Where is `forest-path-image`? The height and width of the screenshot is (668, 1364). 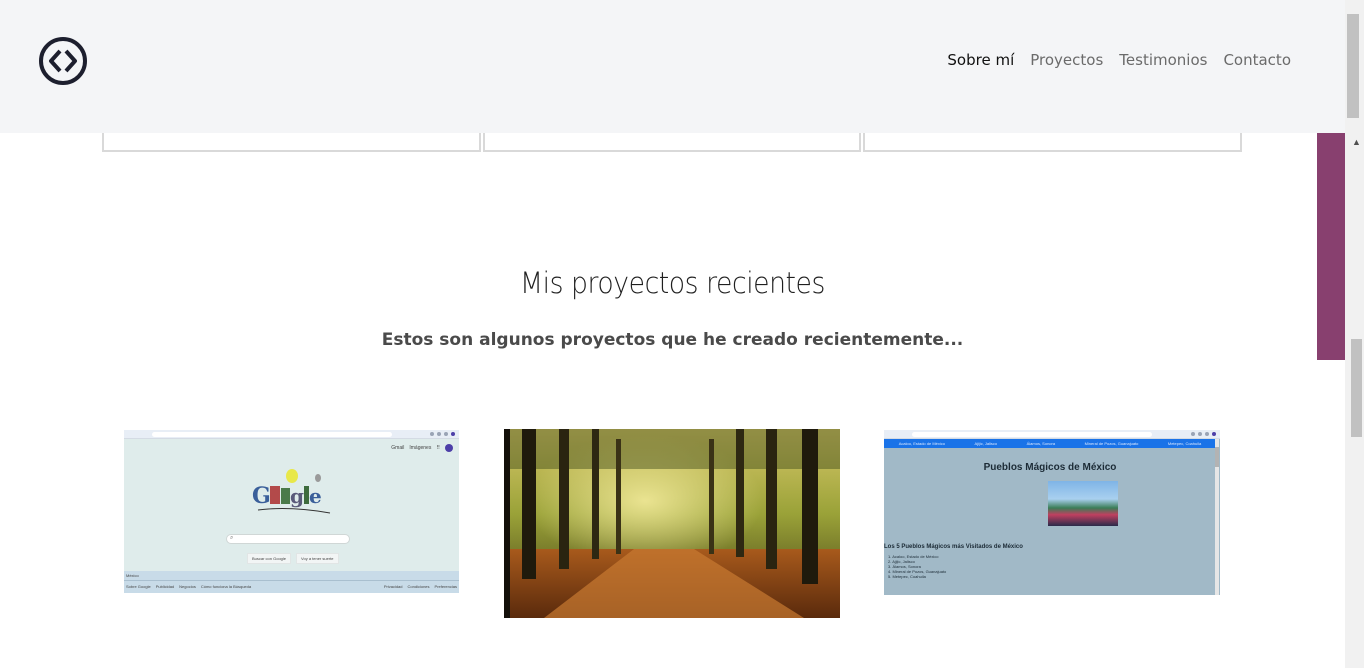
forest-path-image is located at coordinates (672, 523).